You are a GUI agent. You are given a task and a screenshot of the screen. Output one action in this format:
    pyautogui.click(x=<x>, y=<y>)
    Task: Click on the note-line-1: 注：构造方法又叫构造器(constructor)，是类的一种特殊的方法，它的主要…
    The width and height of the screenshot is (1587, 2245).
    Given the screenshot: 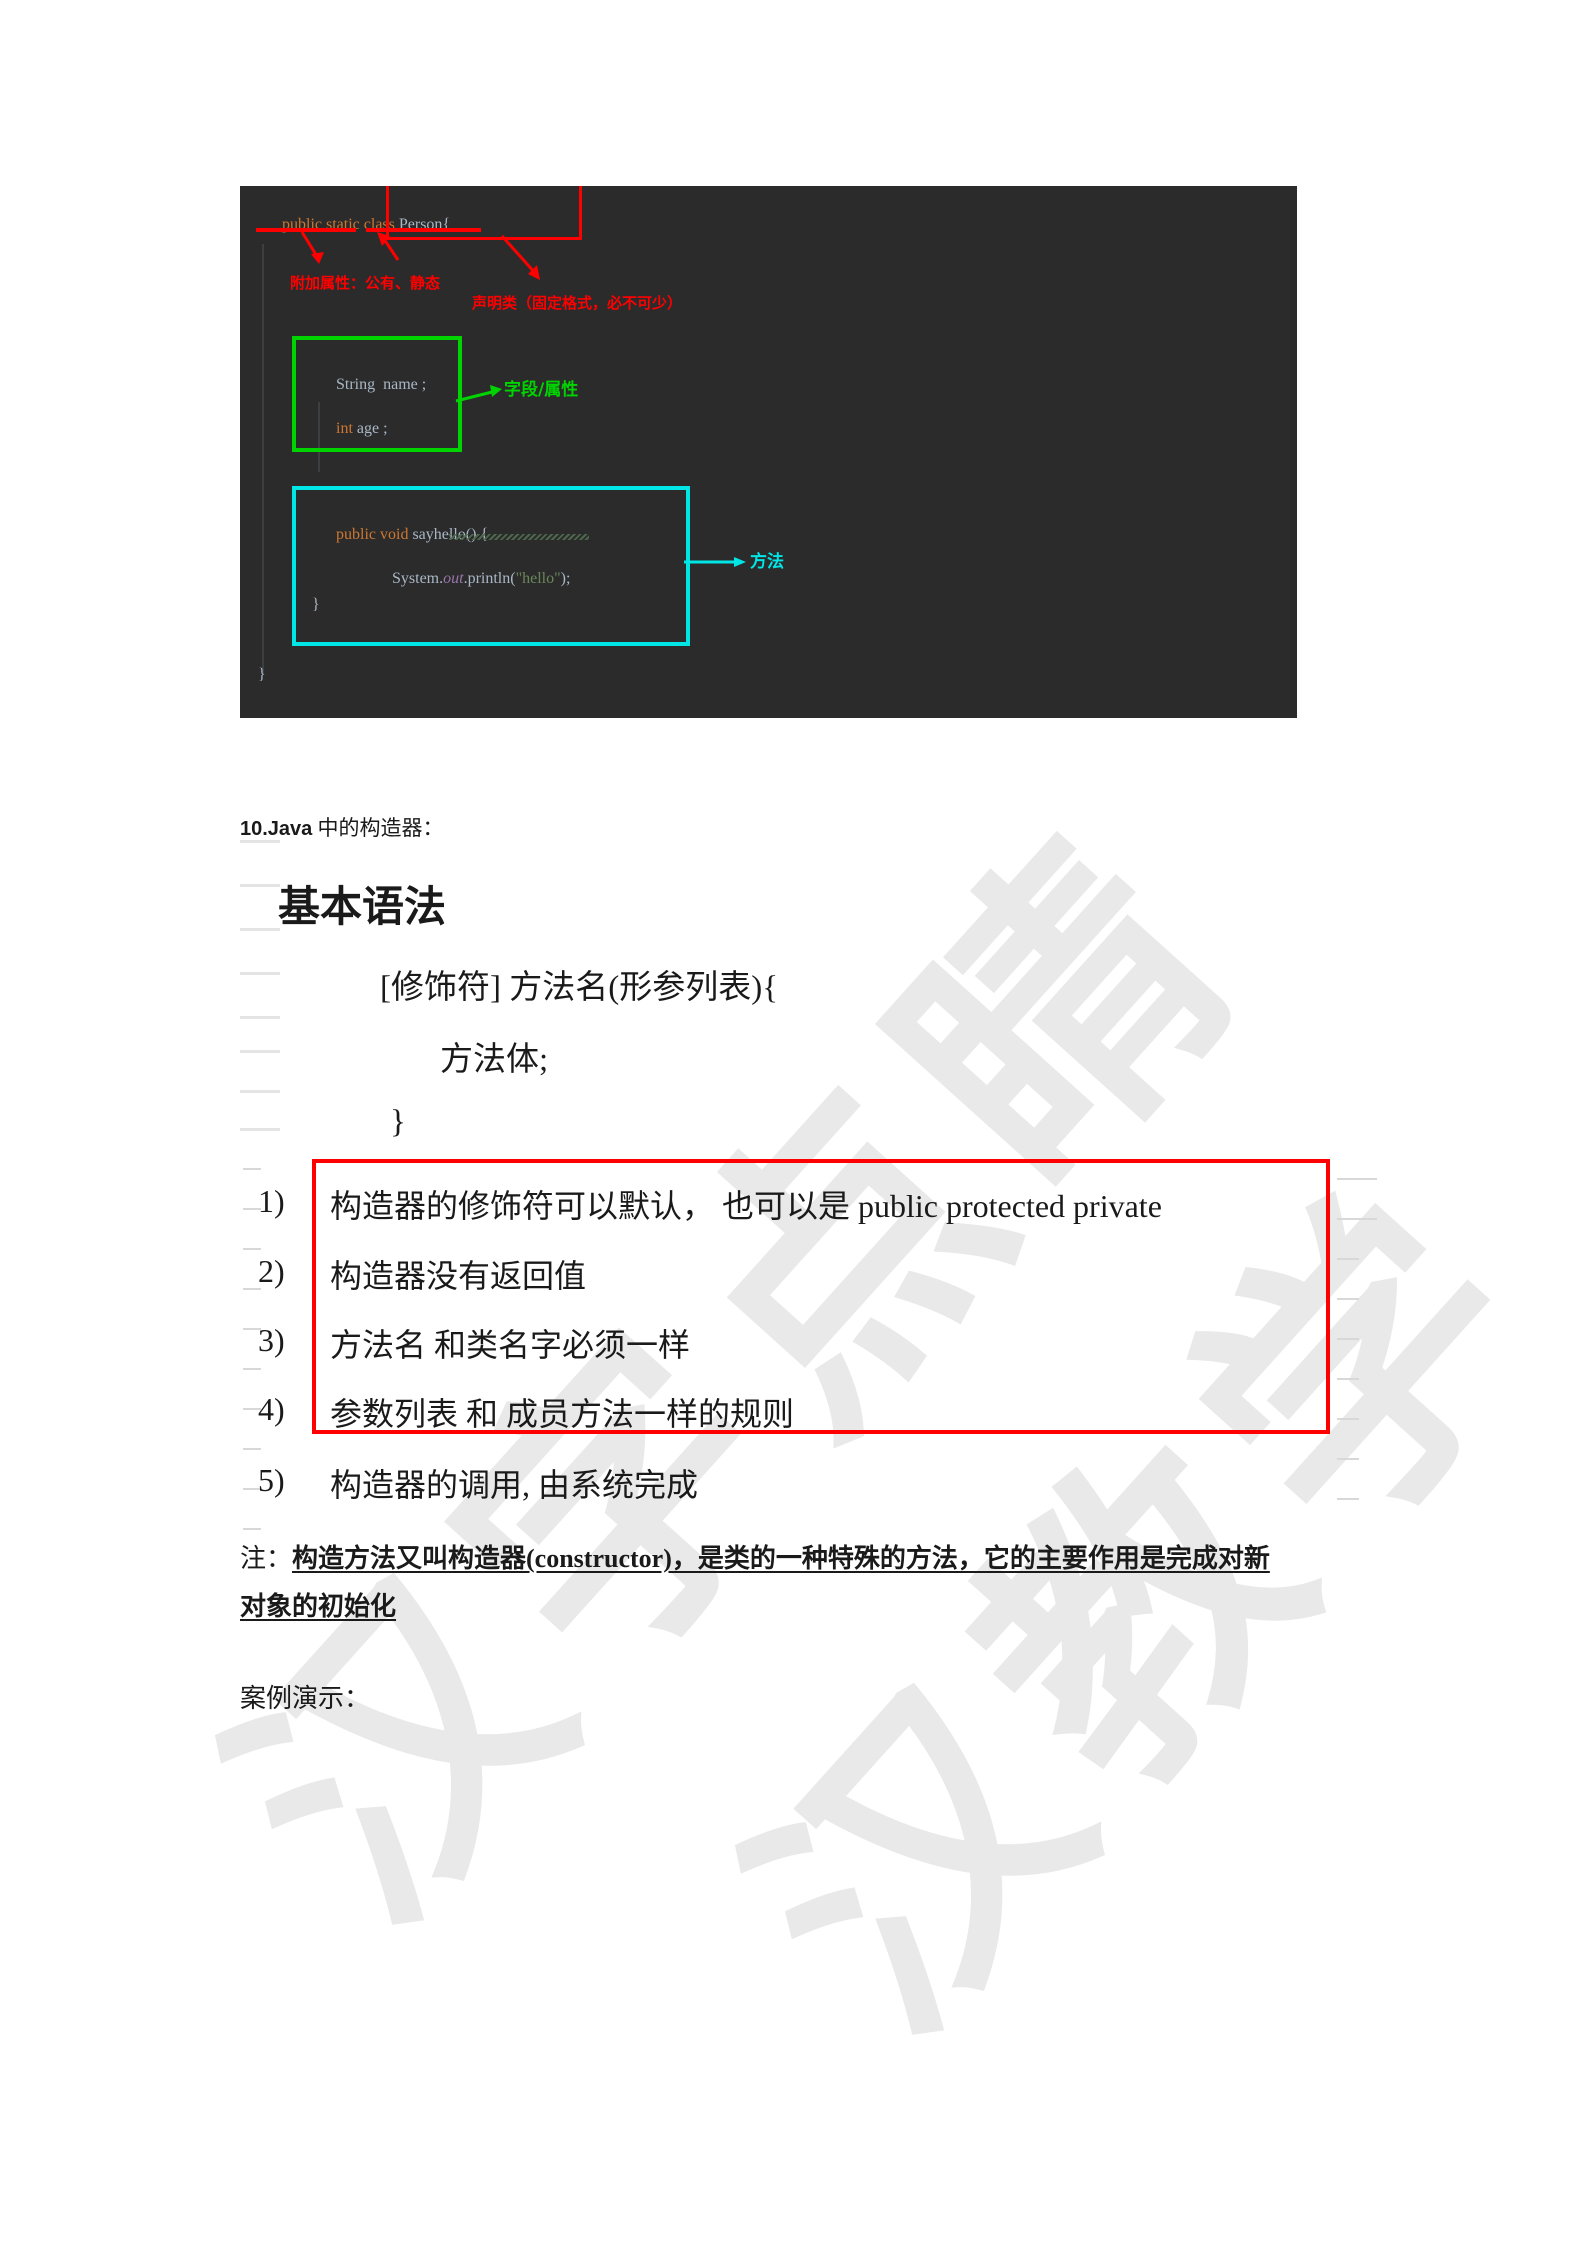 What is the action you would take?
    pyautogui.click(x=755, y=1556)
    